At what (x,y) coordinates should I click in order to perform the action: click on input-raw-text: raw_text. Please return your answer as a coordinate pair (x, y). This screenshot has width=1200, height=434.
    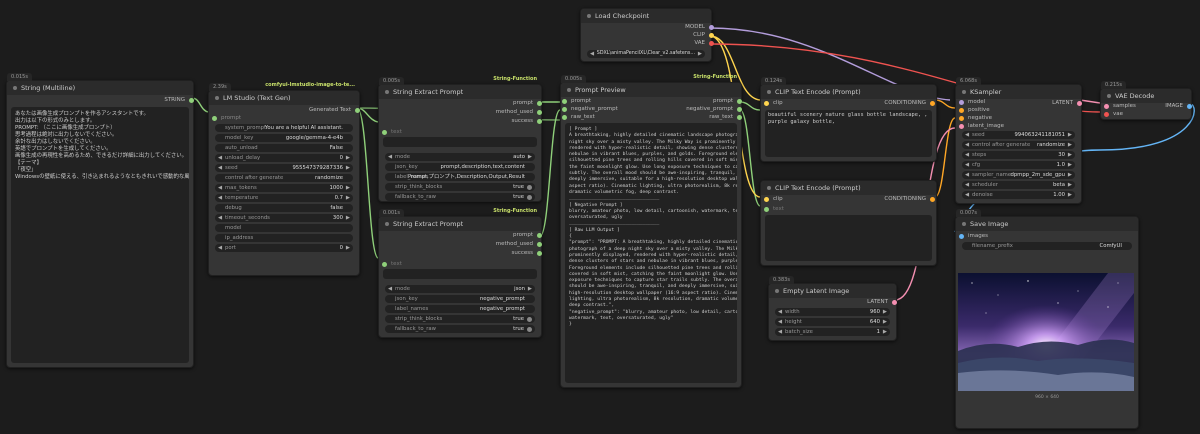
    Looking at the image, I should click on (578, 117).